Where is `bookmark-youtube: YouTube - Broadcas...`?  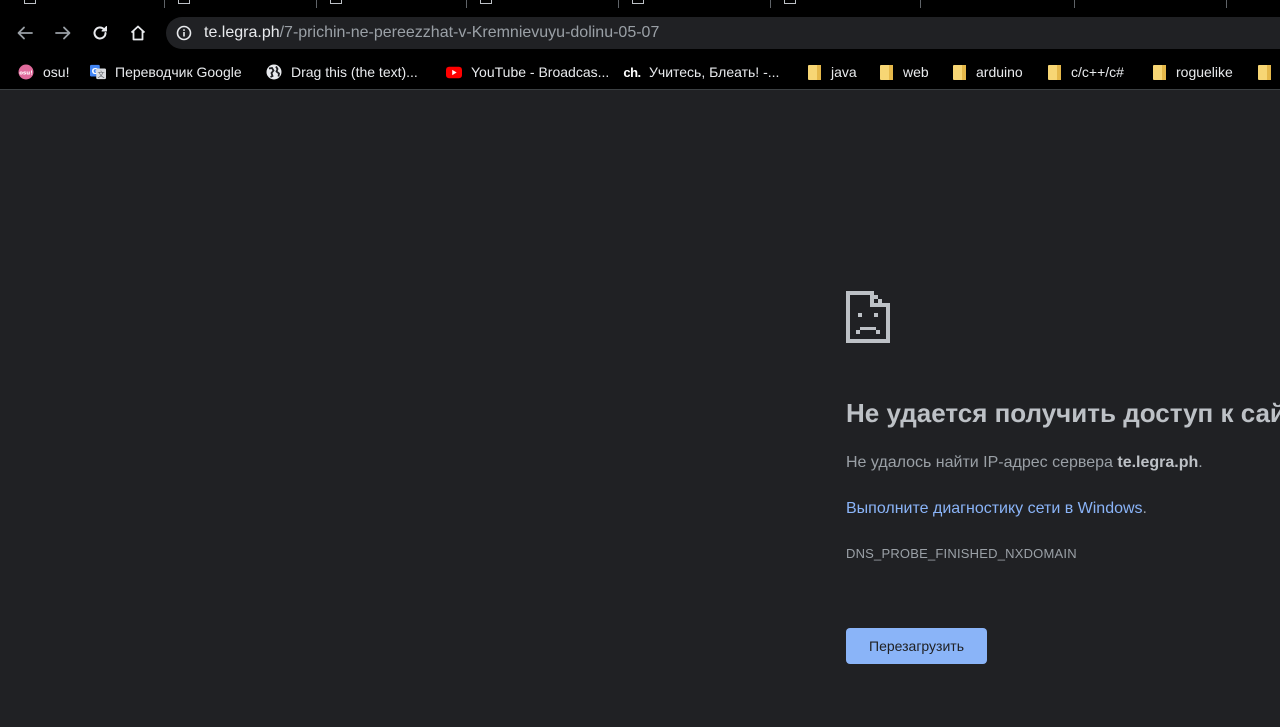 bookmark-youtube: YouTube - Broadcas... is located at coordinates (527, 72).